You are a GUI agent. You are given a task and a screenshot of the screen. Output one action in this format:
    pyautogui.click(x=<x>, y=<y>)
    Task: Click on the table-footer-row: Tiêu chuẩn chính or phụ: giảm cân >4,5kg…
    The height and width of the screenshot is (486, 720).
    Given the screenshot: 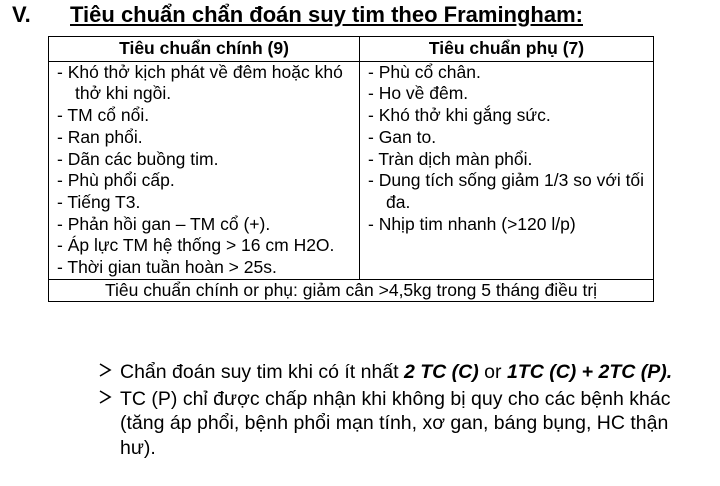 What is the action you would take?
    pyautogui.click(x=351, y=290)
    